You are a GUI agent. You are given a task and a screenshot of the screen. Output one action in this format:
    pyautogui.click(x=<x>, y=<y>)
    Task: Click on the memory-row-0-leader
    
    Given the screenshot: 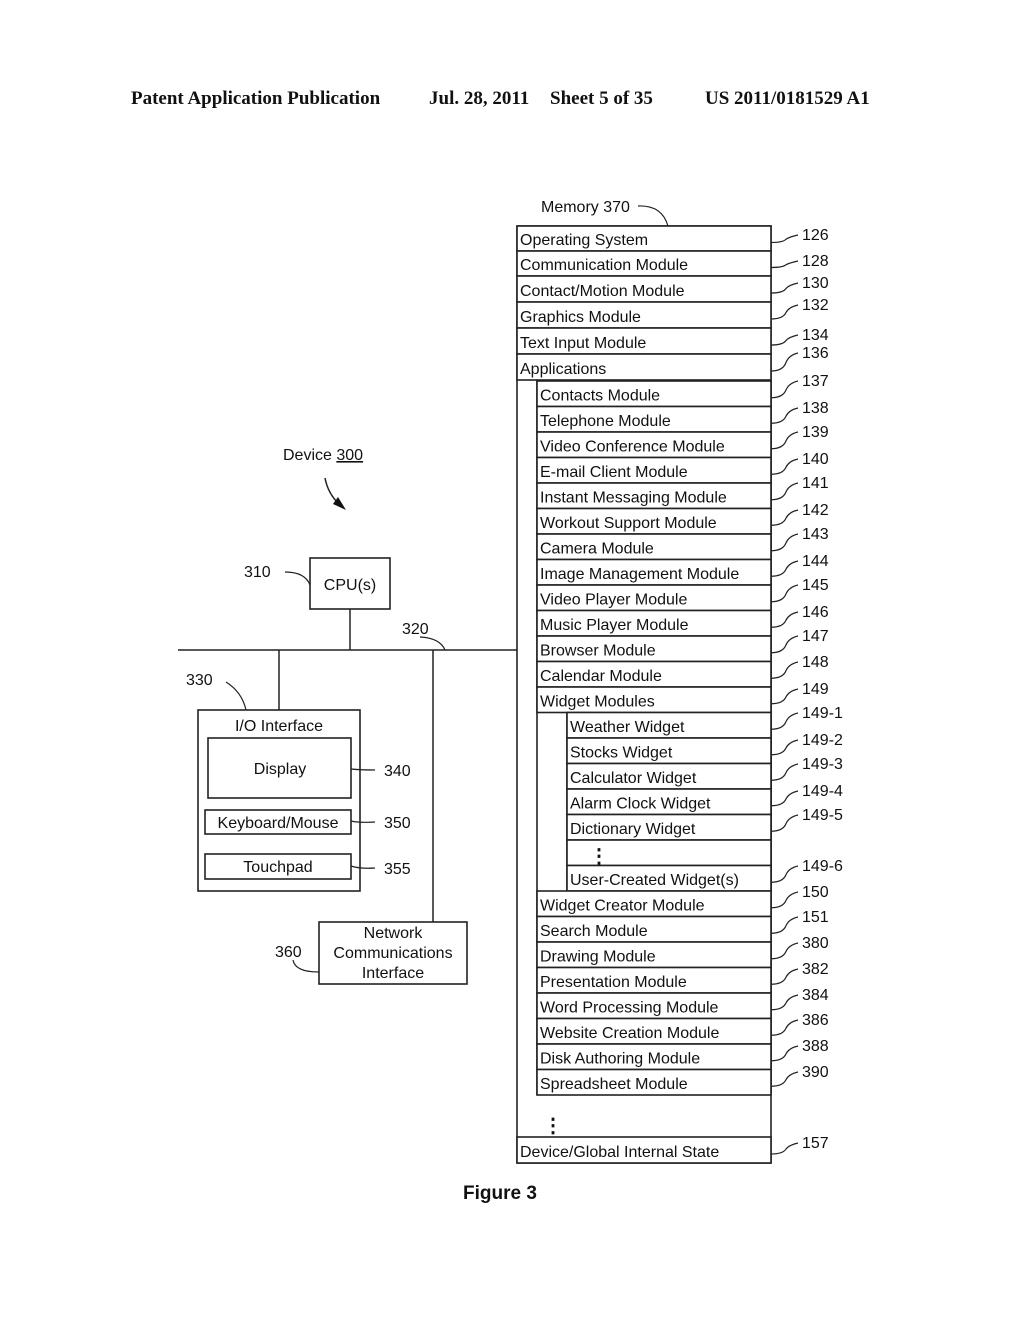 What is the action you would take?
    pyautogui.click(x=784, y=239)
    